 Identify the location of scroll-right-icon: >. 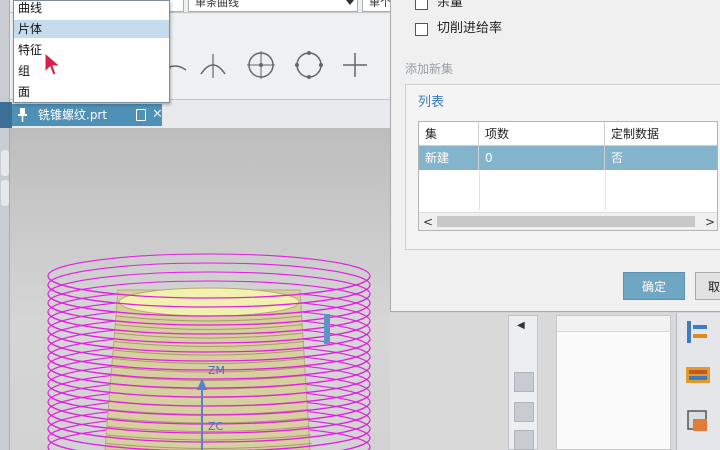
(710, 222).